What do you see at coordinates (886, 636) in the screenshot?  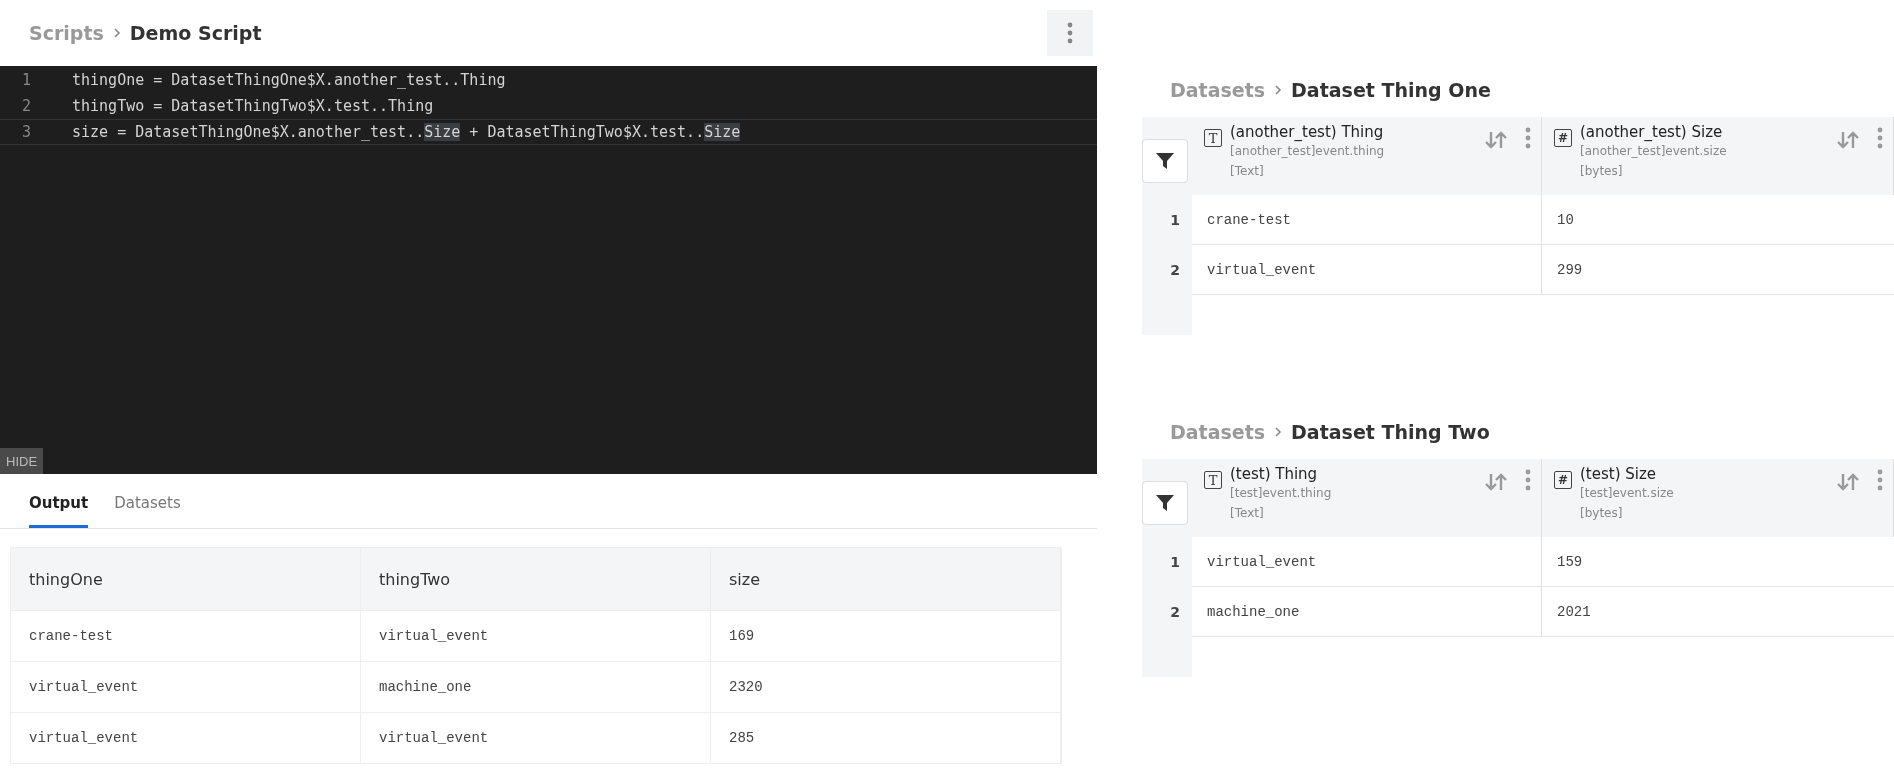 I see `table-cell: 169` at bounding box center [886, 636].